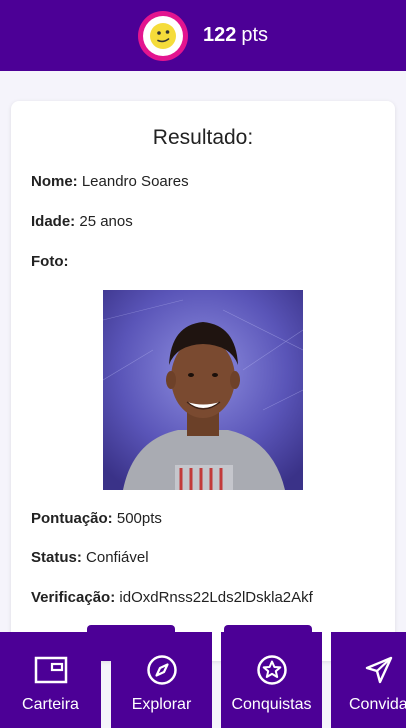  What do you see at coordinates (203, 390) in the screenshot?
I see `profile-photo` at bounding box center [203, 390].